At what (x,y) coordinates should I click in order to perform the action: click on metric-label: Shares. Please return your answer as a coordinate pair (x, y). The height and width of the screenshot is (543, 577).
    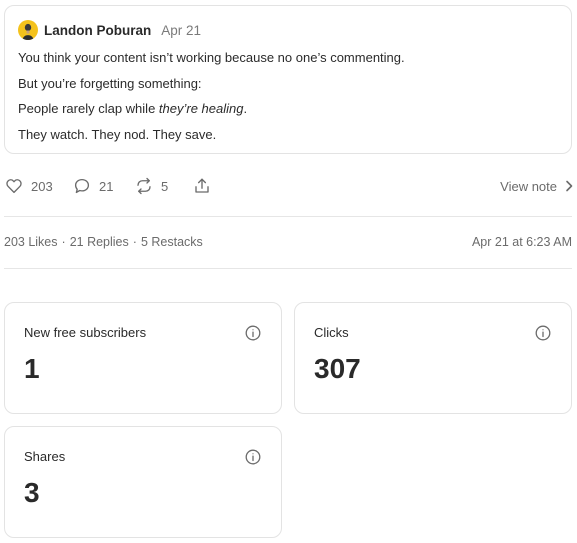
    Looking at the image, I should click on (45, 456).